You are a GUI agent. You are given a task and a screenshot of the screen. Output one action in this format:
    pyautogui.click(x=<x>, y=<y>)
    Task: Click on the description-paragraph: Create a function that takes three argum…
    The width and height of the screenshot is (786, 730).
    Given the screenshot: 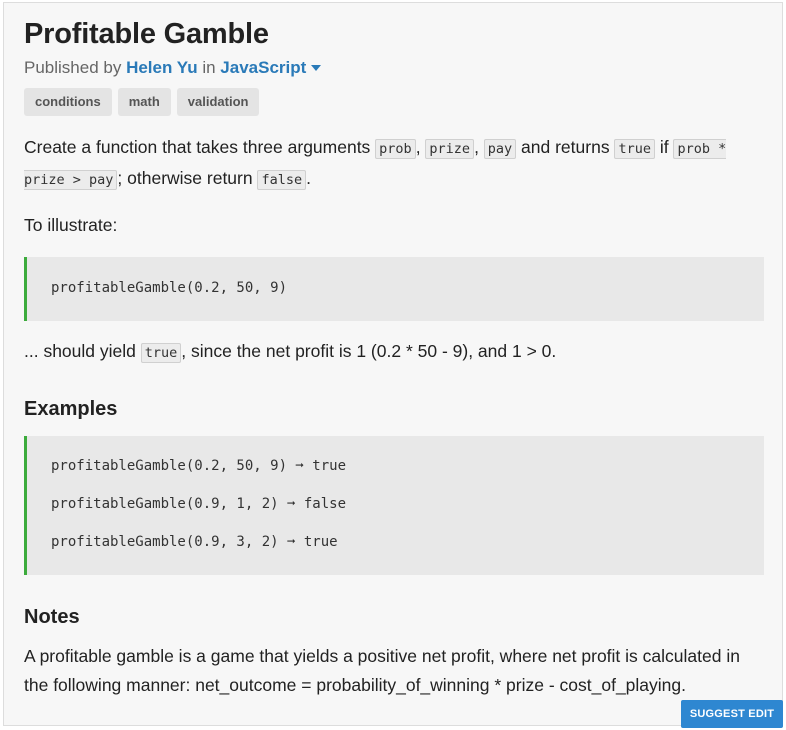 What is the action you would take?
    pyautogui.click(x=394, y=164)
    